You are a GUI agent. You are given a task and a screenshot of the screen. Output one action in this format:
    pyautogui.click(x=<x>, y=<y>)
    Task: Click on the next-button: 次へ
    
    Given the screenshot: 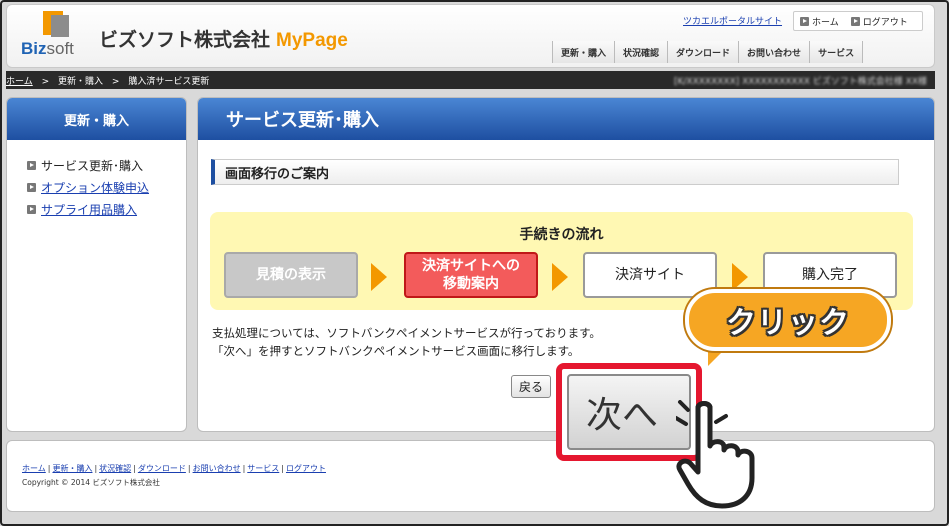 What is the action you would take?
    pyautogui.click(x=629, y=412)
    